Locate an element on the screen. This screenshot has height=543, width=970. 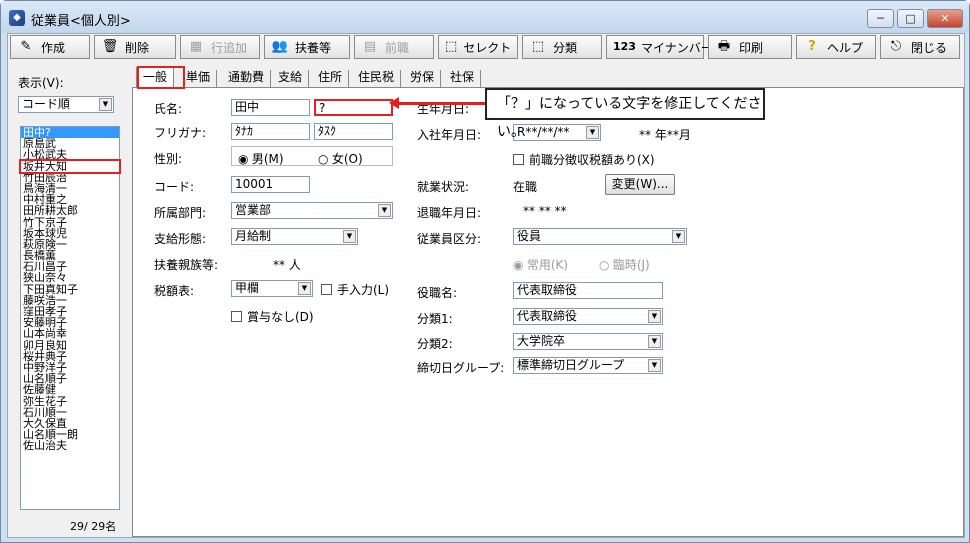
list-item: 佐山治夫 is located at coordinates (70, 445).